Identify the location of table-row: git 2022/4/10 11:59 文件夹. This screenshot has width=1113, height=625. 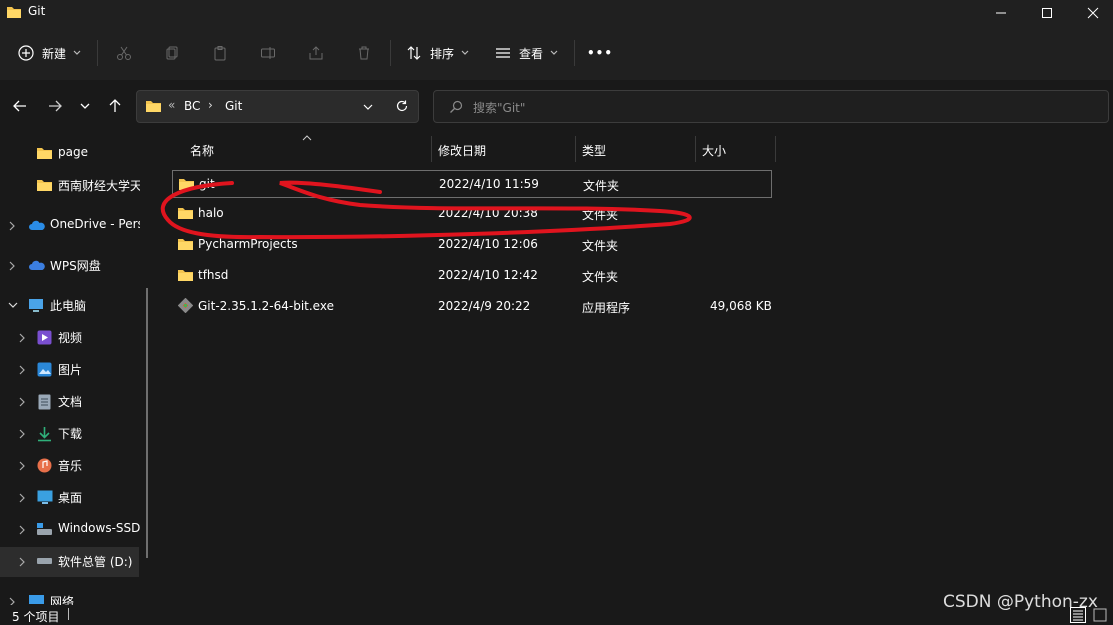
(472, 184).